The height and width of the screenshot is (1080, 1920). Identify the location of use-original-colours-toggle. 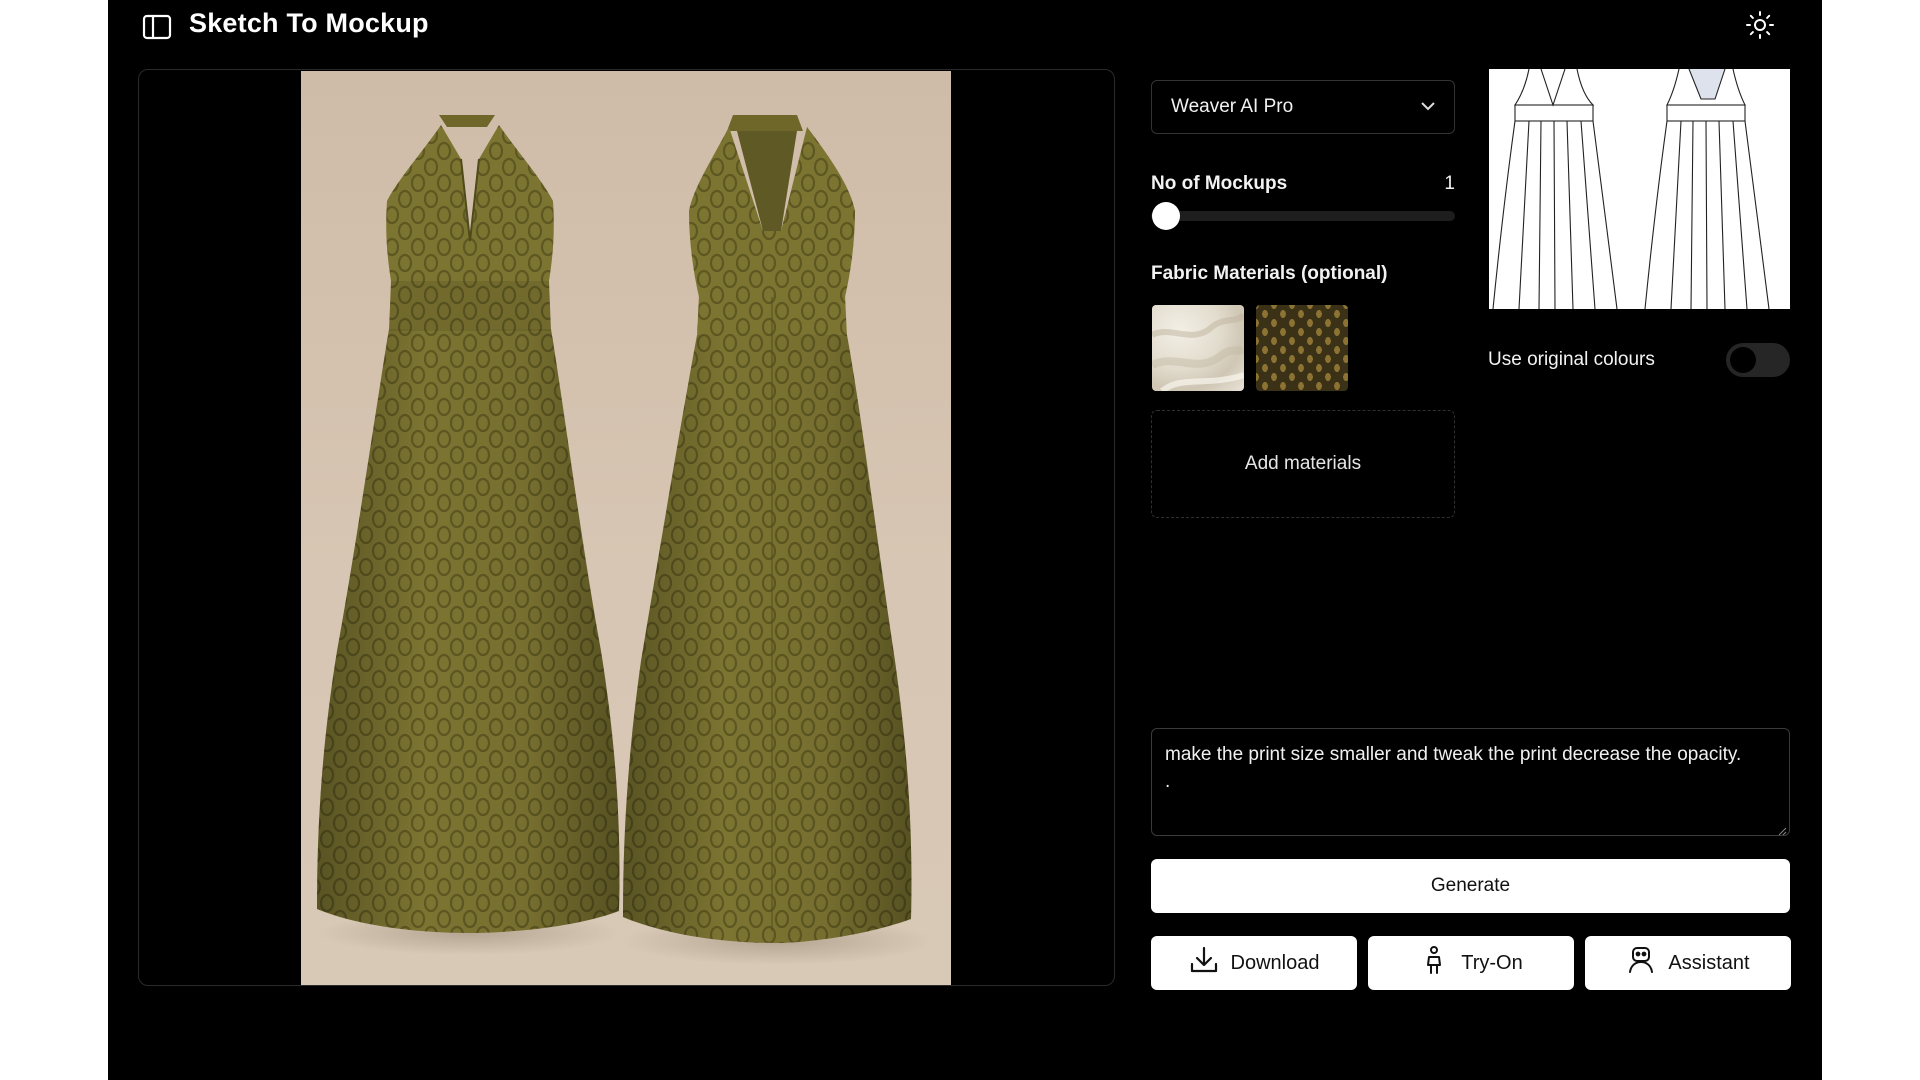
(1758, 360).